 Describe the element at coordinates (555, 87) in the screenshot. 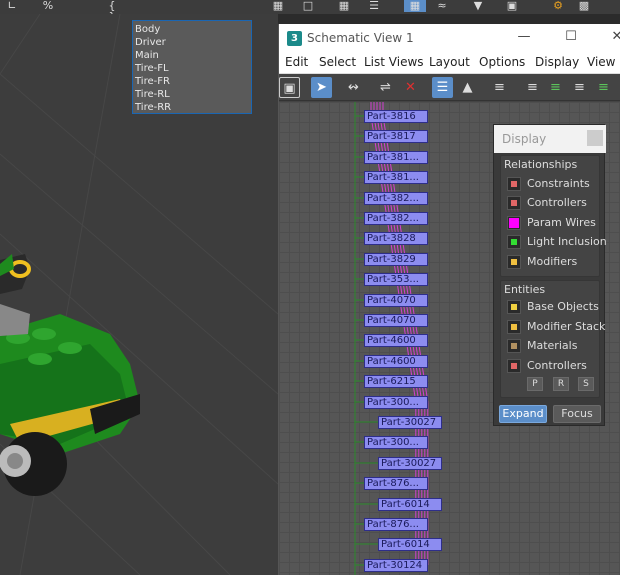

I see `align-center-icon: ≡` at that location.